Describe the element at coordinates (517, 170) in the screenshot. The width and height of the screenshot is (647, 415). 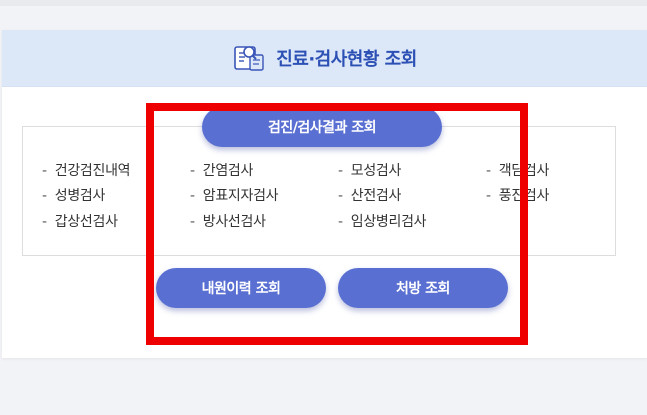
I see `list-item: - 객담검사` at that location.